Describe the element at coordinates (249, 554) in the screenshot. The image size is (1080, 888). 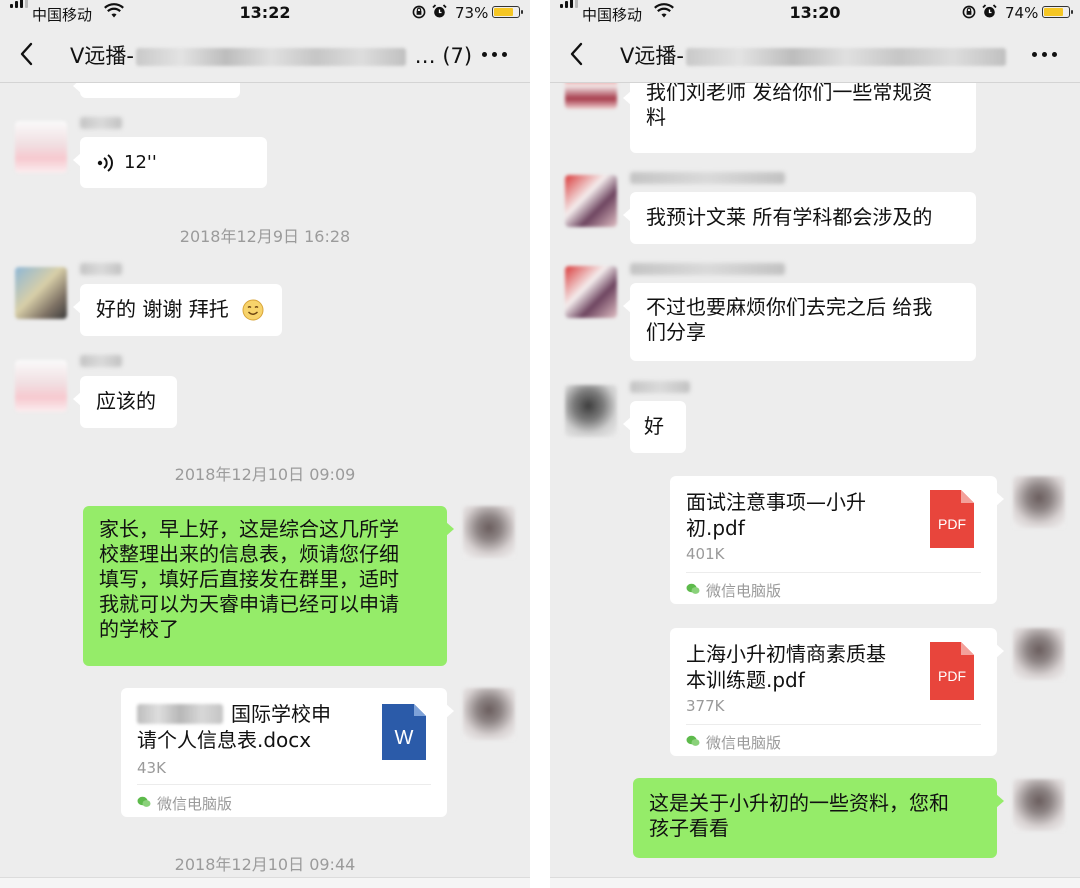
I see `message-line: 校整理出来的信息表，烦请您仔细` at that location.